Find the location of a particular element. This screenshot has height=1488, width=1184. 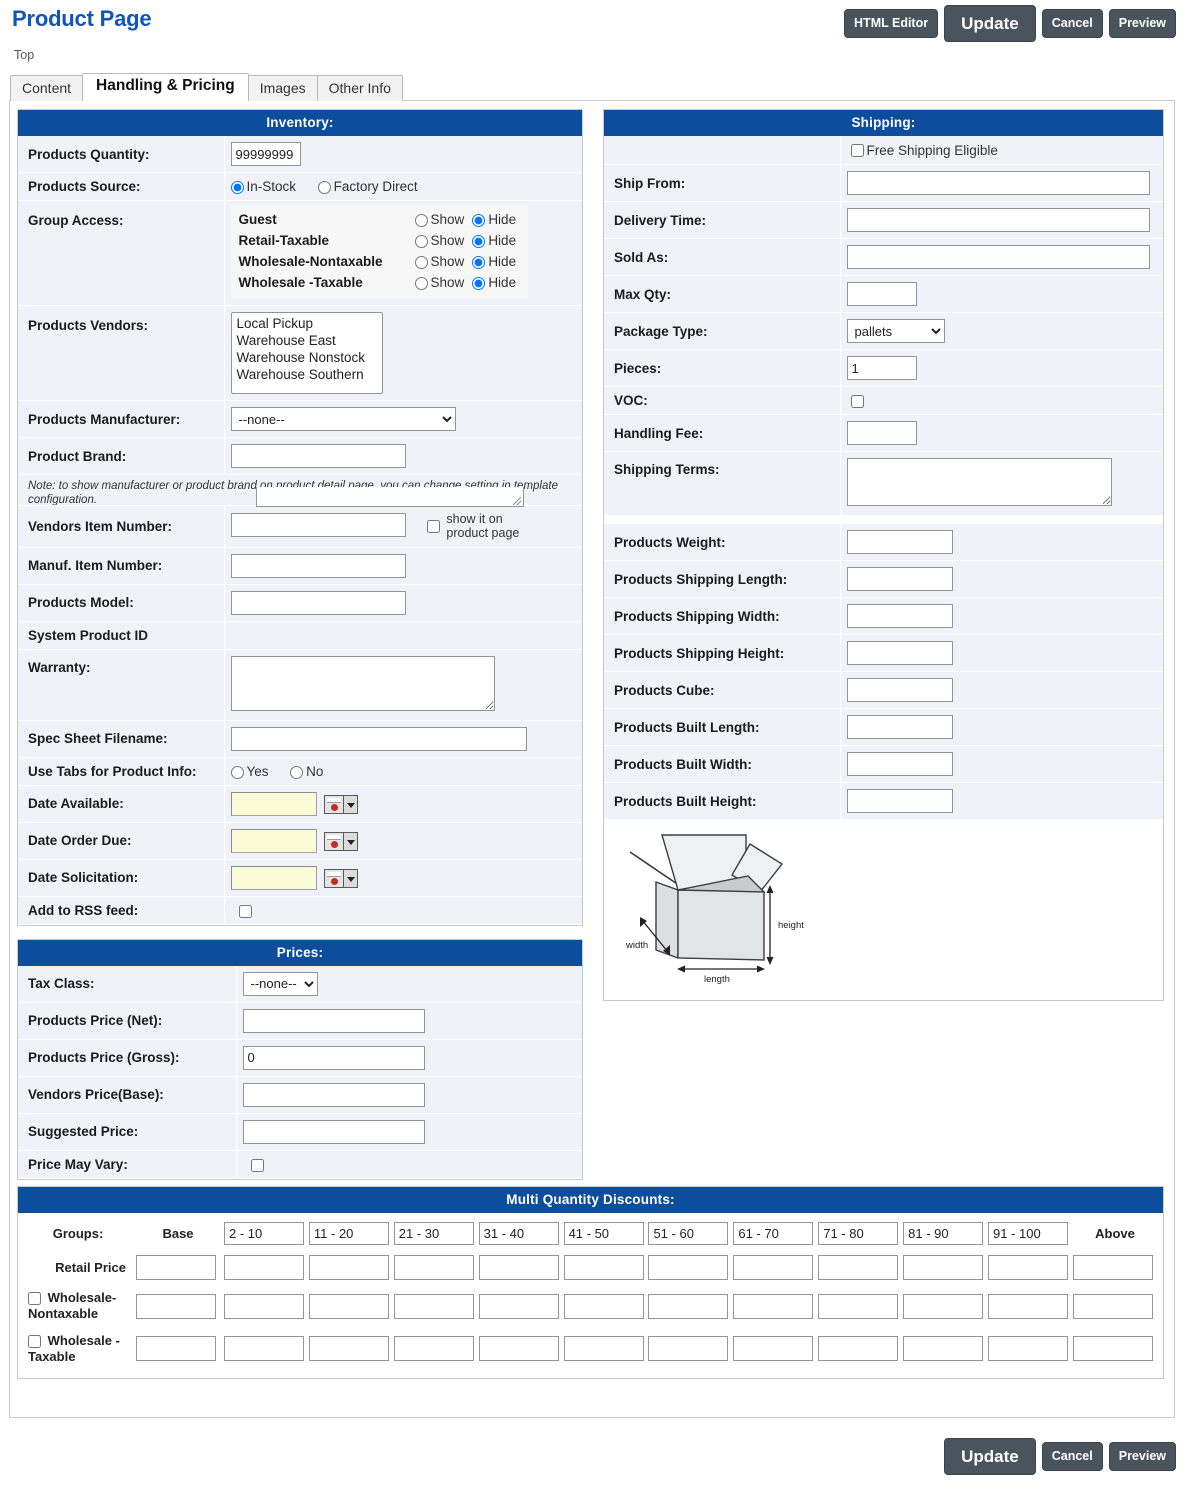

products-weight-input is located at coordinates (899, 542).